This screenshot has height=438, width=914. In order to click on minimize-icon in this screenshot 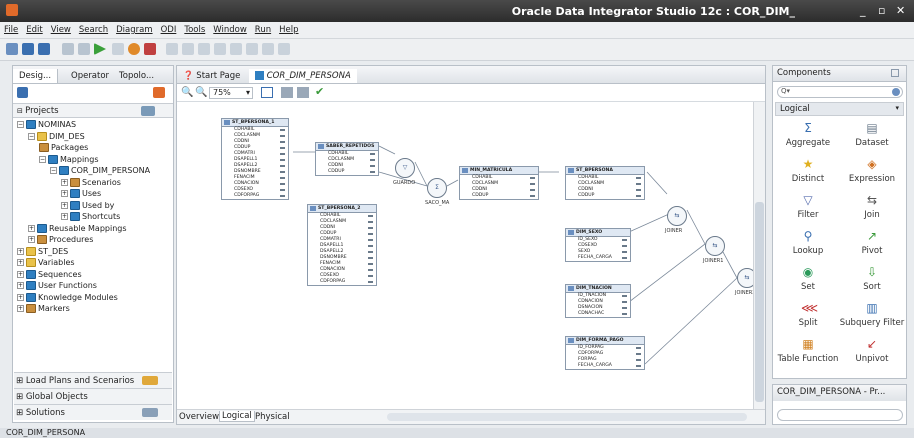, I will do `click(895, 73)`.